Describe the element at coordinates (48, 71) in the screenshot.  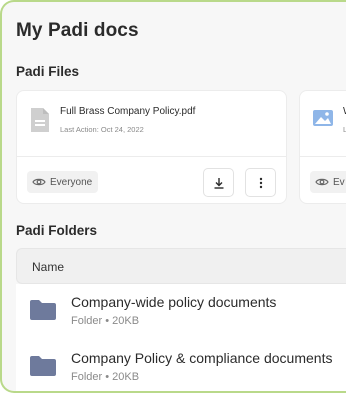
I see `files-section-title: Padi Files` at that location.